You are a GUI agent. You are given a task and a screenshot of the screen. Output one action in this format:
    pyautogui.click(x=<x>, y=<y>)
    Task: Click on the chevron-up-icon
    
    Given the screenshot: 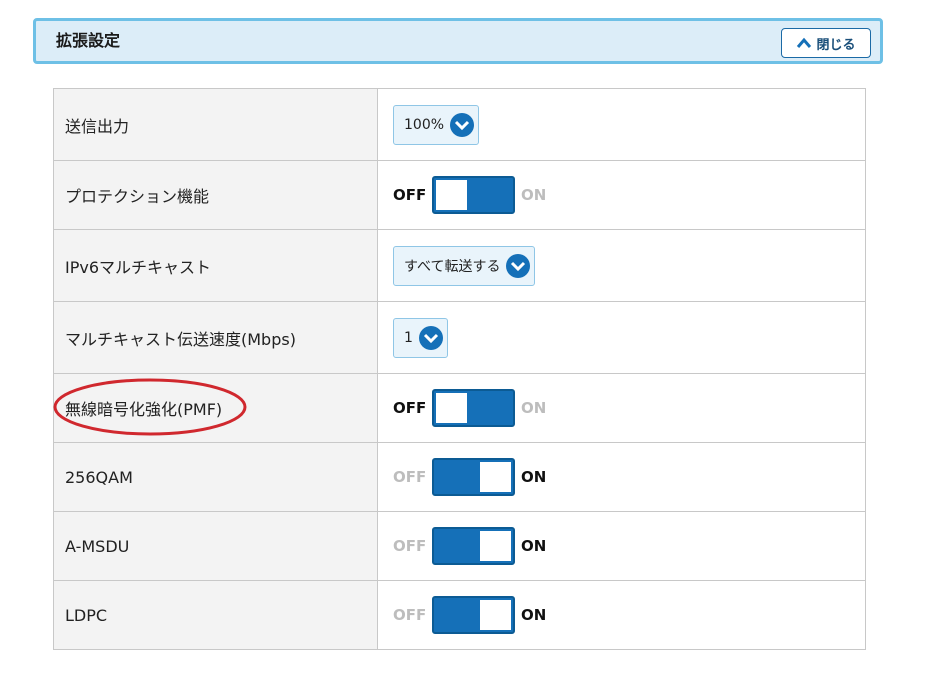 What is the action you would take?
    pyautogui.click(x=804, y=42)
    